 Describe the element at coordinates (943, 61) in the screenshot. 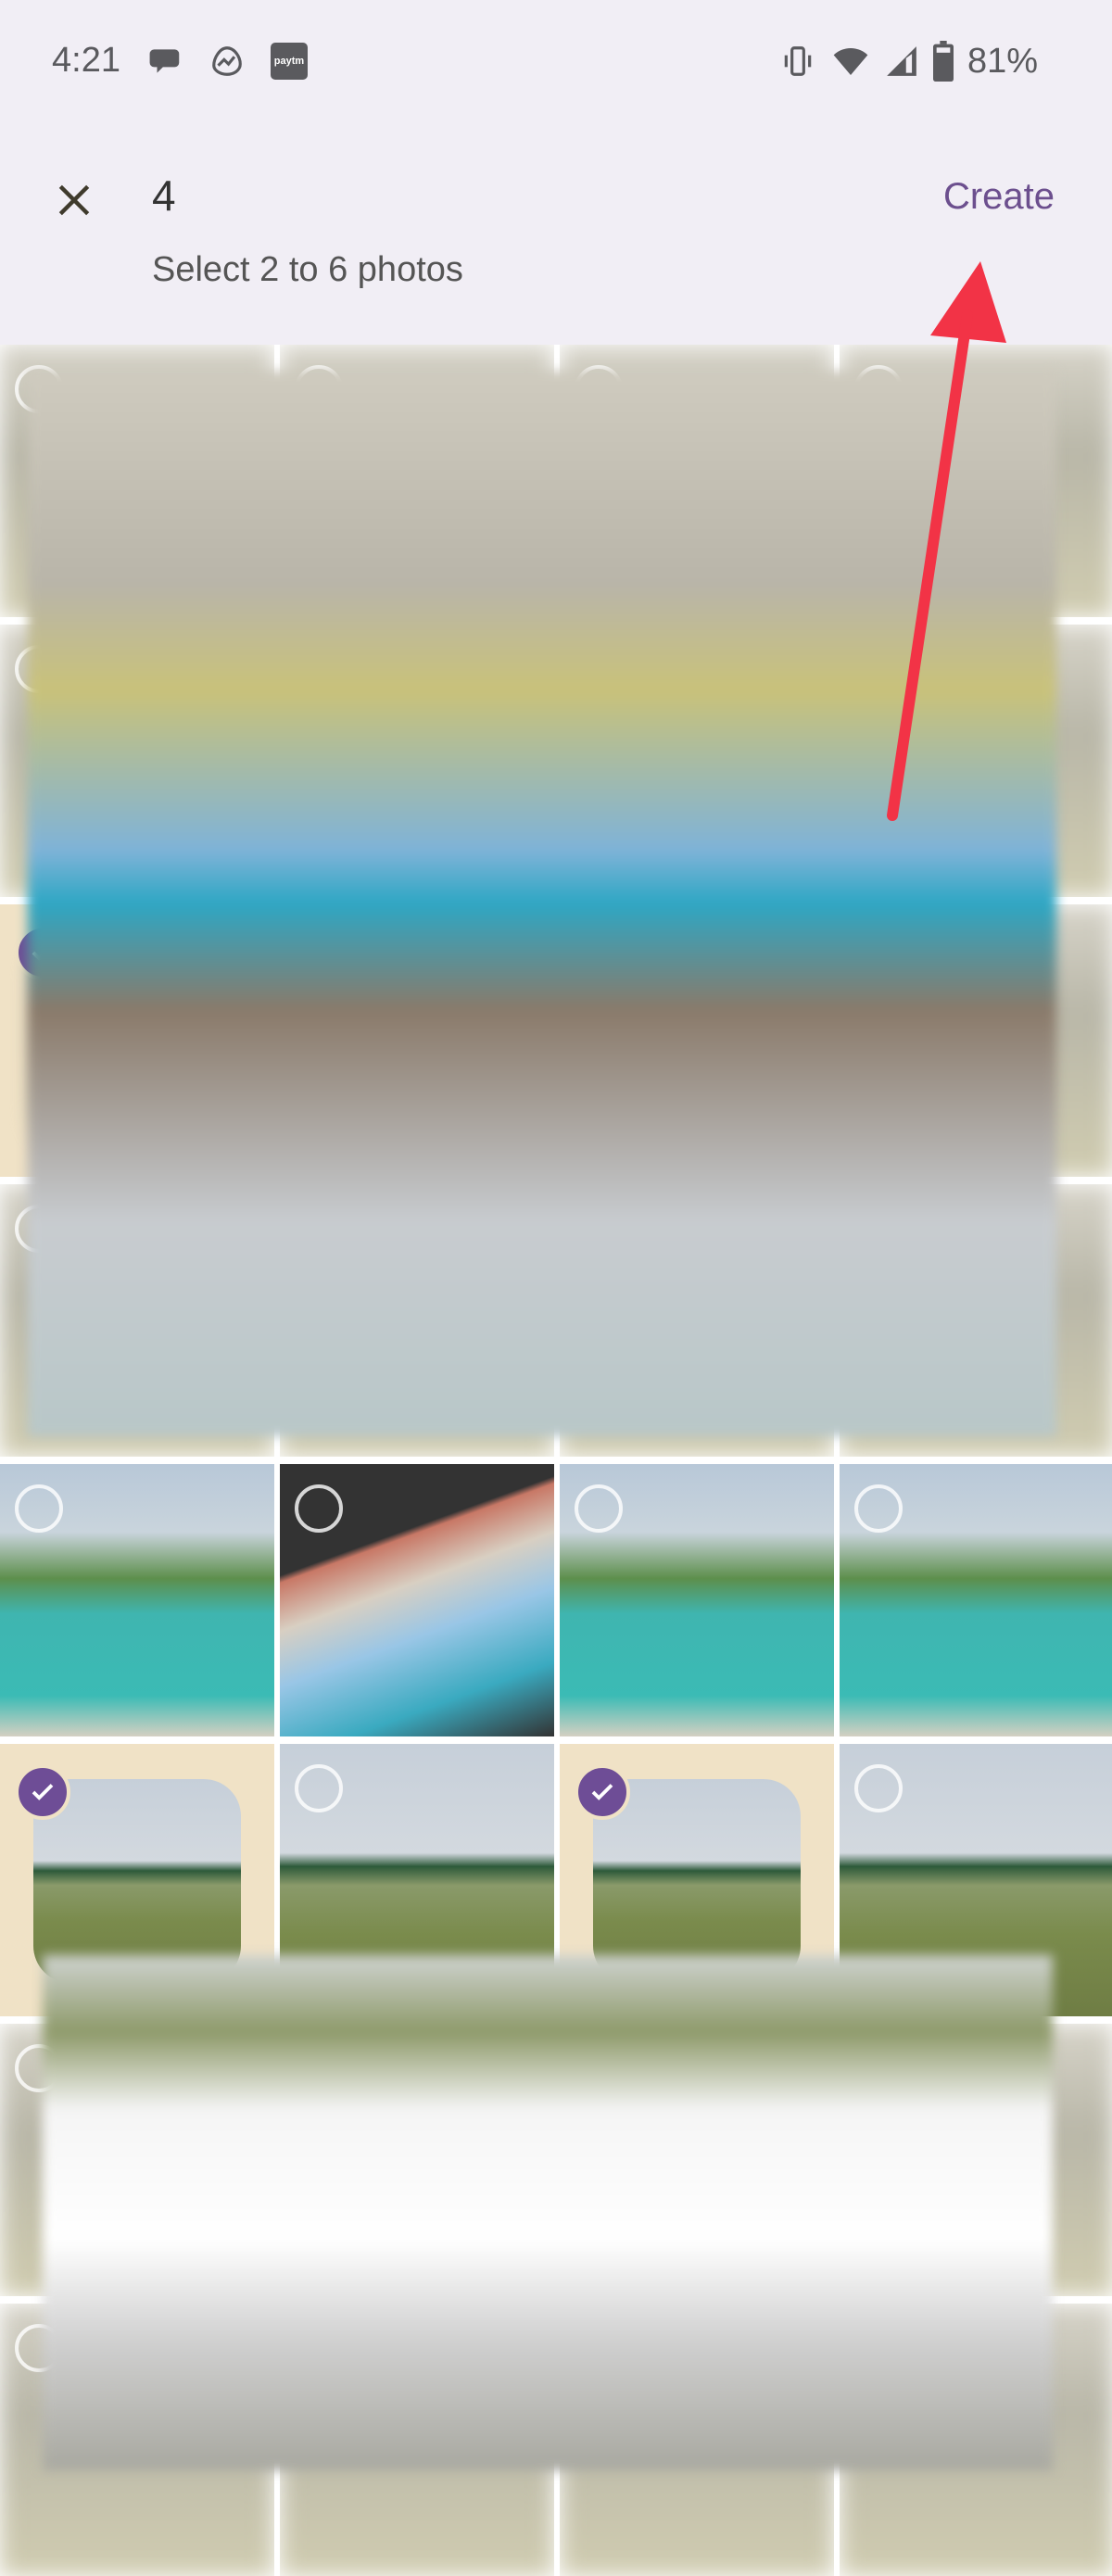

I see `battery-icon` at that location.